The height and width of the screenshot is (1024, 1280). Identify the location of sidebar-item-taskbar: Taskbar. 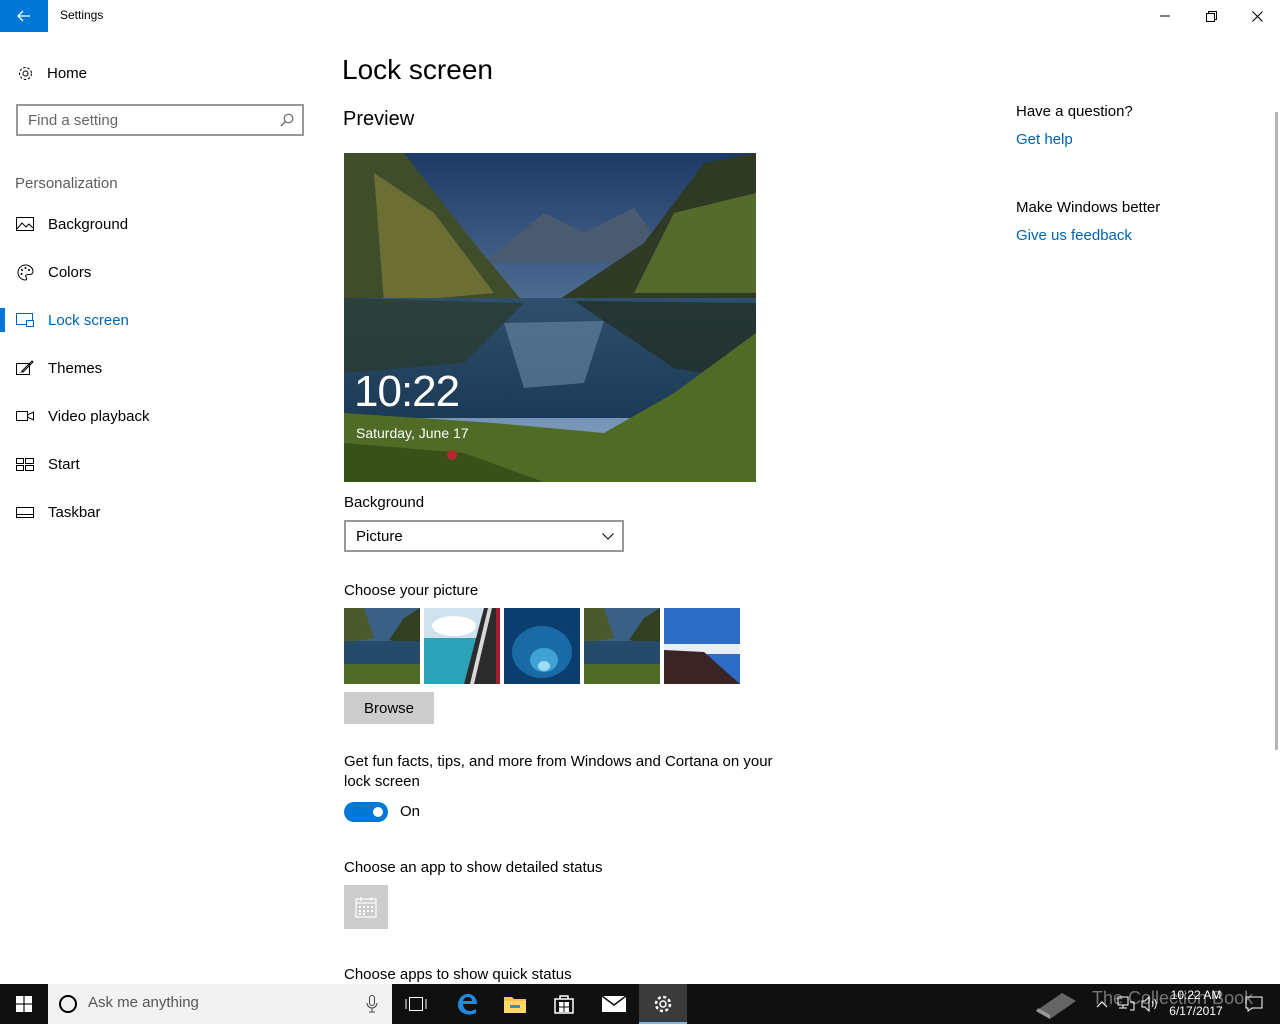
(160, 512).